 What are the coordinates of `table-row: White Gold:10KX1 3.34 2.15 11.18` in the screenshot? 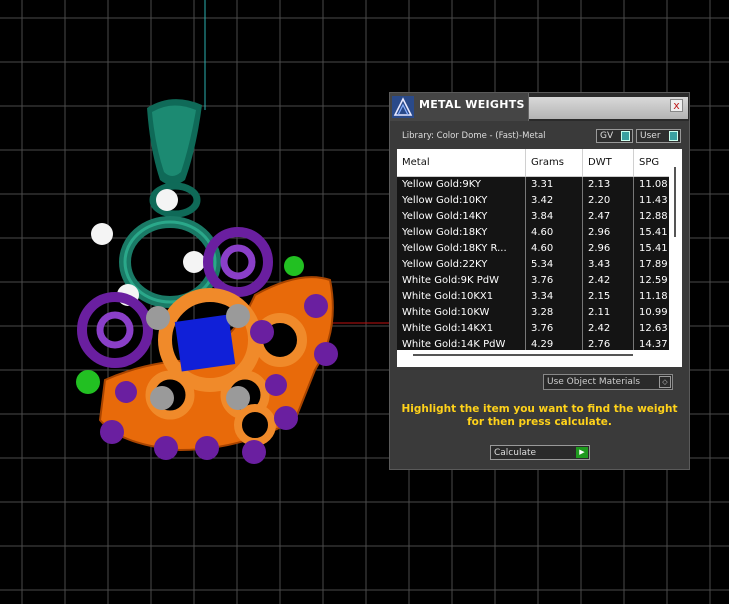 It's located at (533, 297).